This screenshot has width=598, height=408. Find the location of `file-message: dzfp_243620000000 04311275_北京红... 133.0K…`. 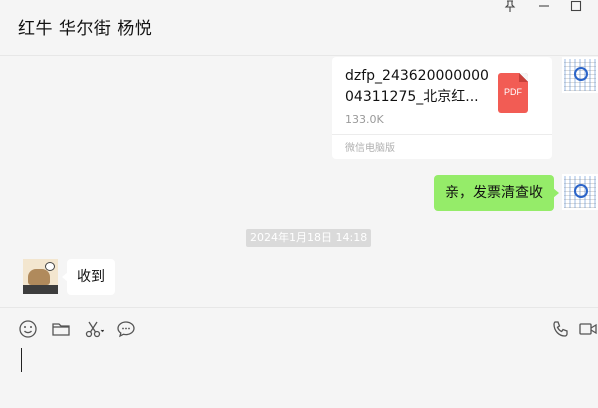

file-message: dzfp_243620000000 04311275_北京红... 133.0K… is located at coordinates (442, 108).